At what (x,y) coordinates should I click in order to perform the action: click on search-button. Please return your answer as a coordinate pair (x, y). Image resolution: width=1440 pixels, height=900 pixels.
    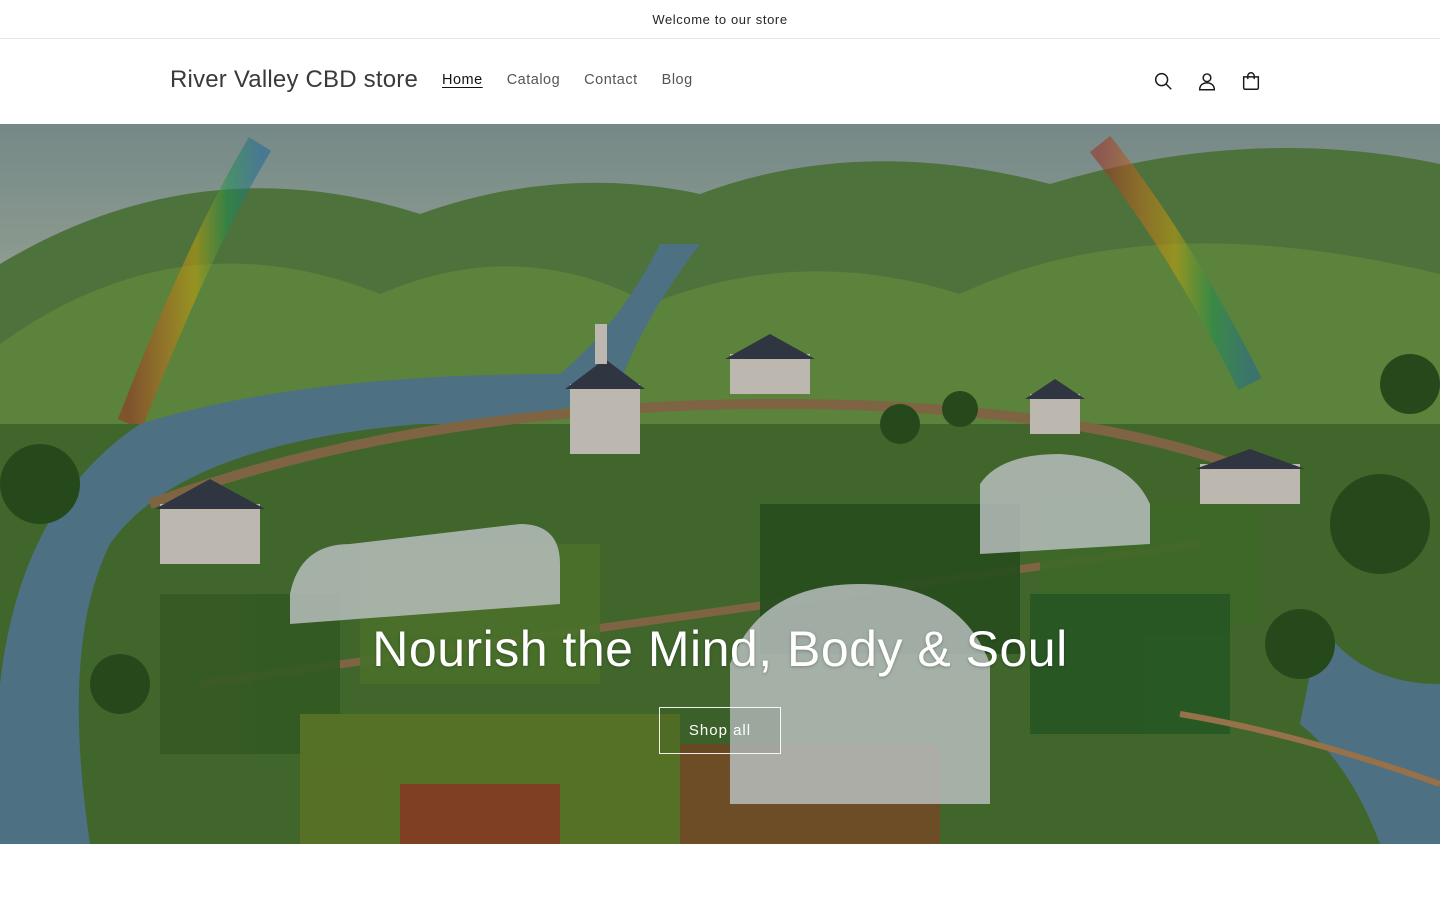
    Looking at the image, I should click on (1163, 81).